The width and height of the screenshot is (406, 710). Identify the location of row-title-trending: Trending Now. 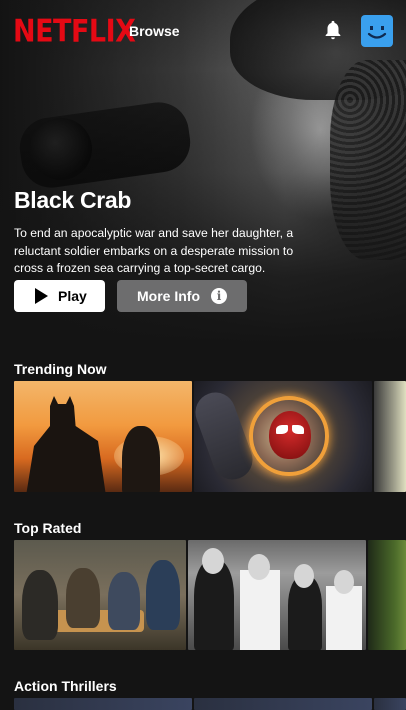
(60, 369).